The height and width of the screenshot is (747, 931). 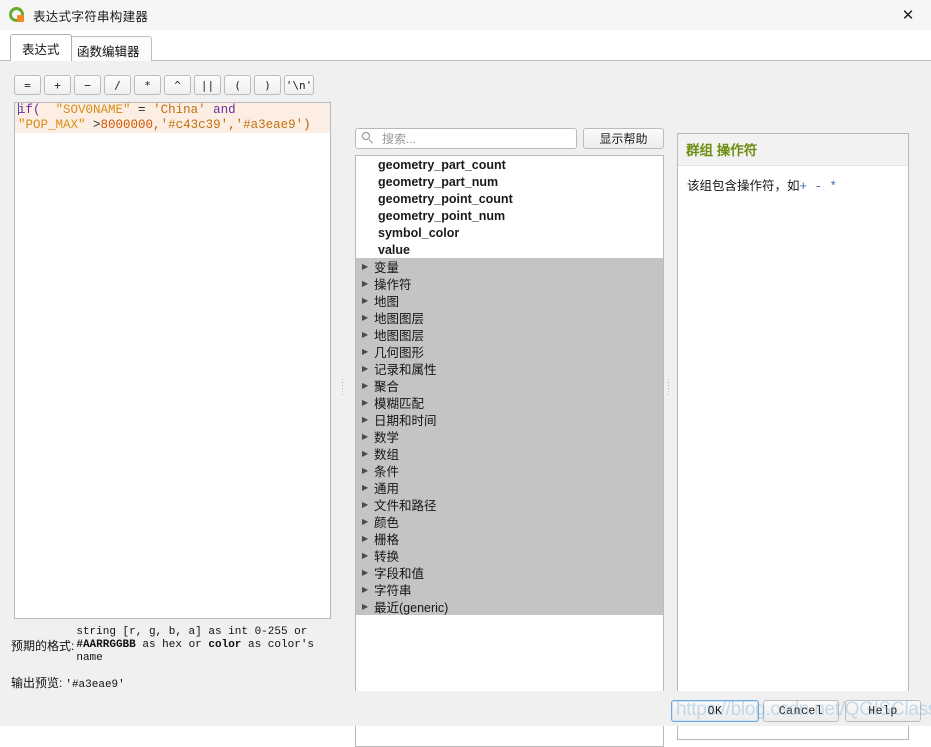 What do you see at coordinates (278, 645) in the screenshot?
I see `format-text-b: as color's` at bounding box center [278, 645].